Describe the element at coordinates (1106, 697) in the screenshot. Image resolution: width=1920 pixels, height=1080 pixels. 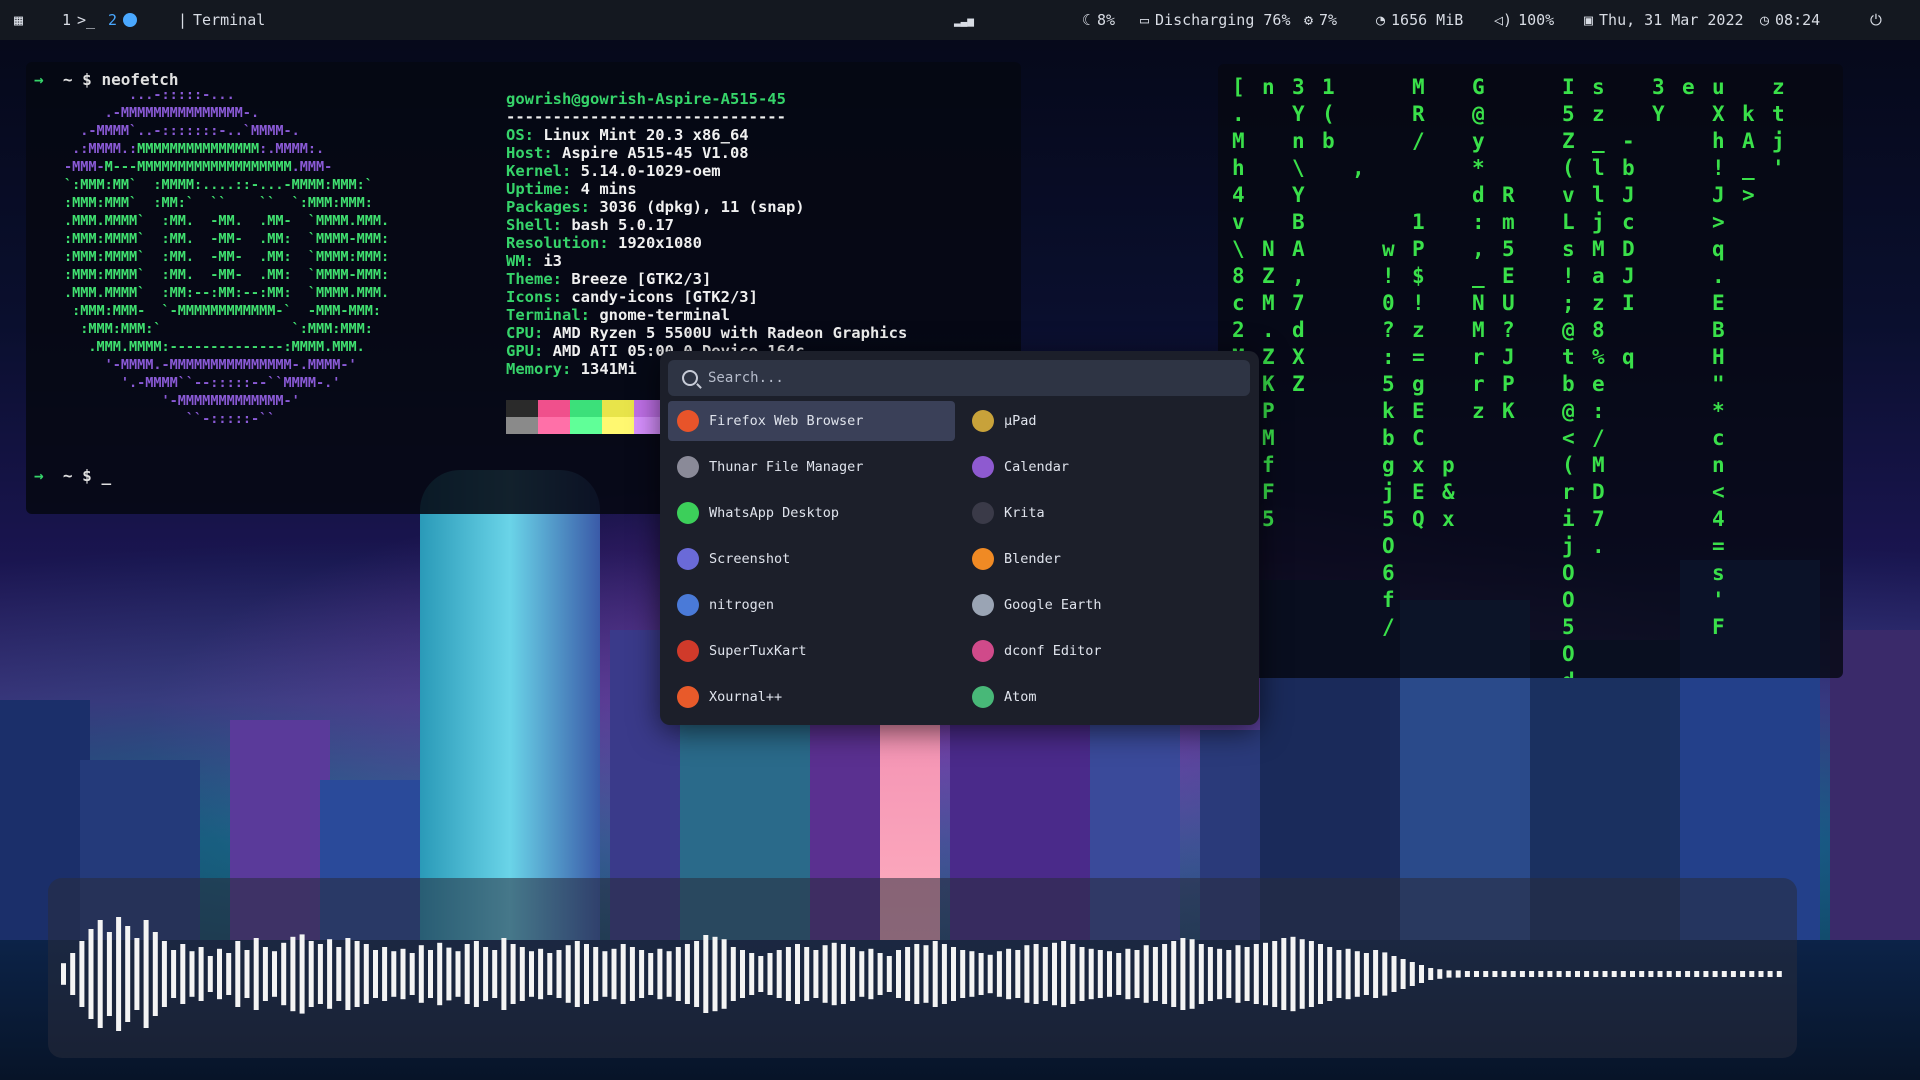
I see `launcher-app-item: Atom` at that location.